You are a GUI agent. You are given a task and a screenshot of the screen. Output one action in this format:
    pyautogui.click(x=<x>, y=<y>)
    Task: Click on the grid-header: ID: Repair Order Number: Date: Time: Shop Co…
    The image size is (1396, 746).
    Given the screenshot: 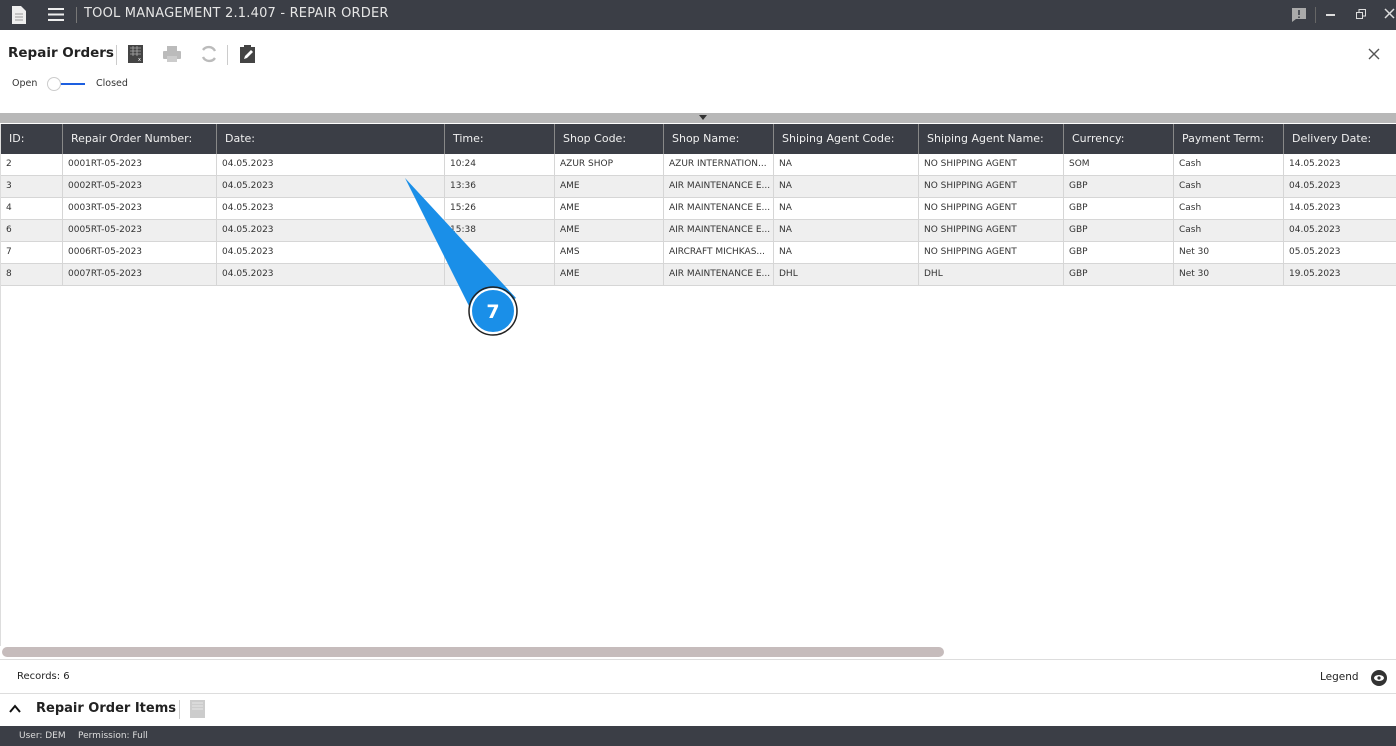 What is the action you would take?
    pyautogui.click(x=698, y=139)
    